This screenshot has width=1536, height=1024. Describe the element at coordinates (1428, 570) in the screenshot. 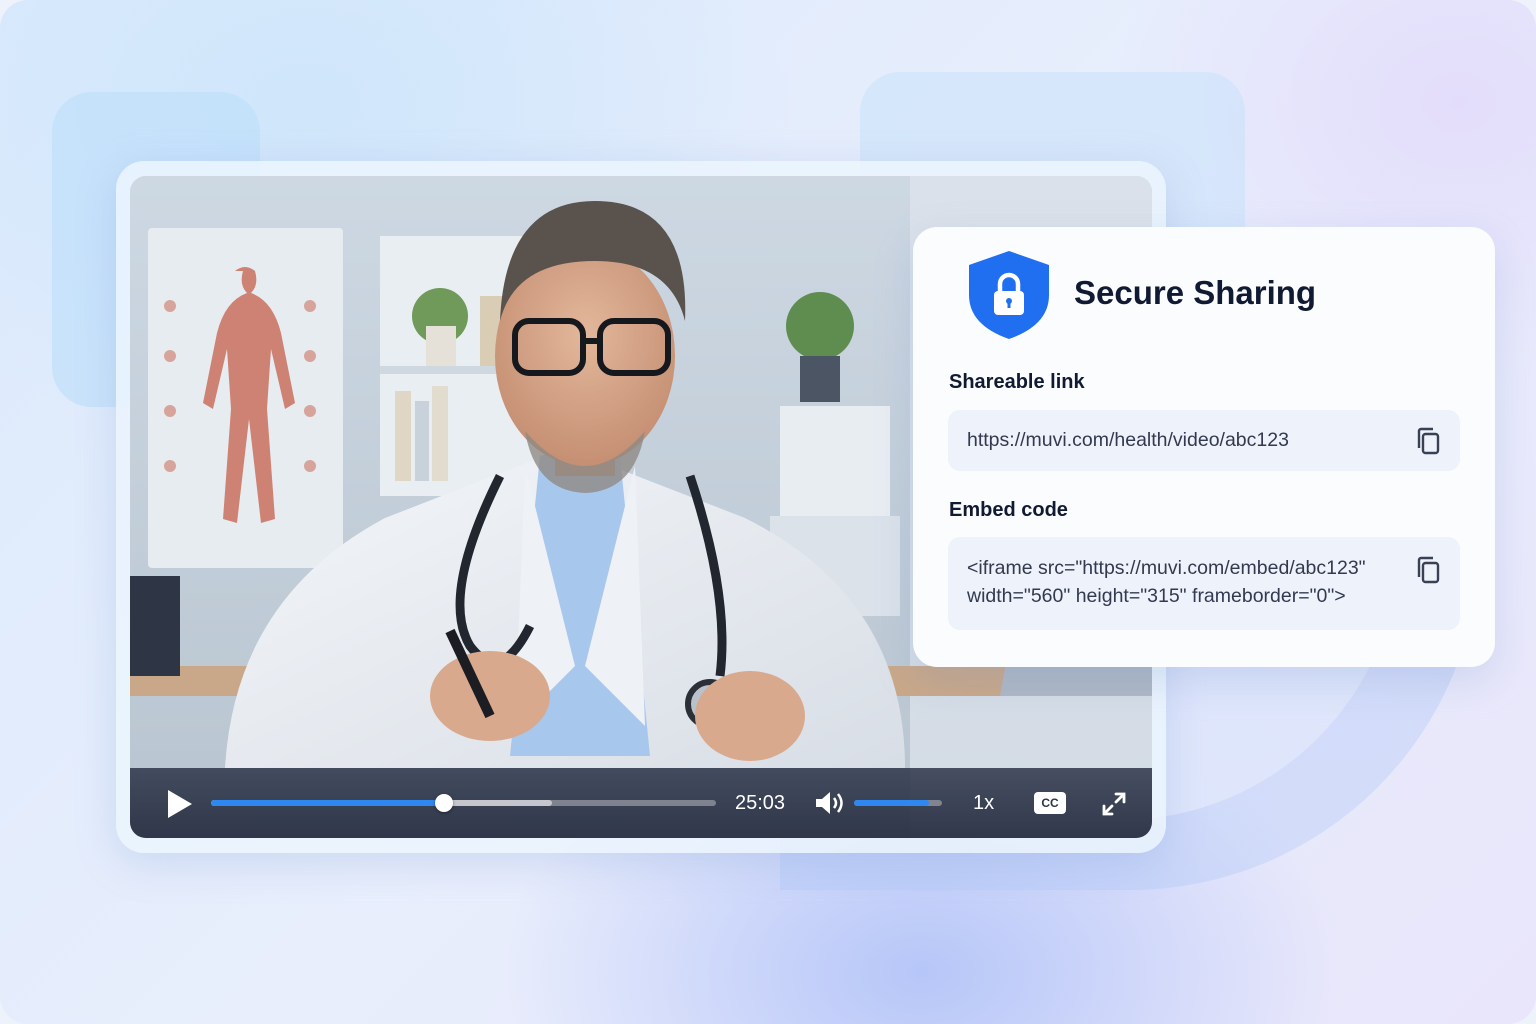

I see `copy-embed-icon` at that location.